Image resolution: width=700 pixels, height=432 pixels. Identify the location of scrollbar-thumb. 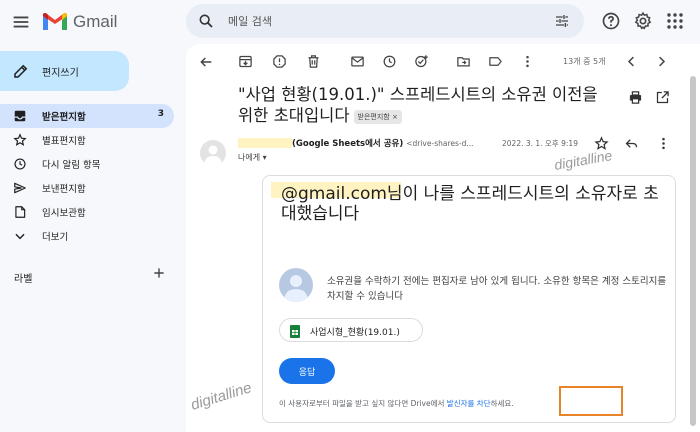
(693, 251).